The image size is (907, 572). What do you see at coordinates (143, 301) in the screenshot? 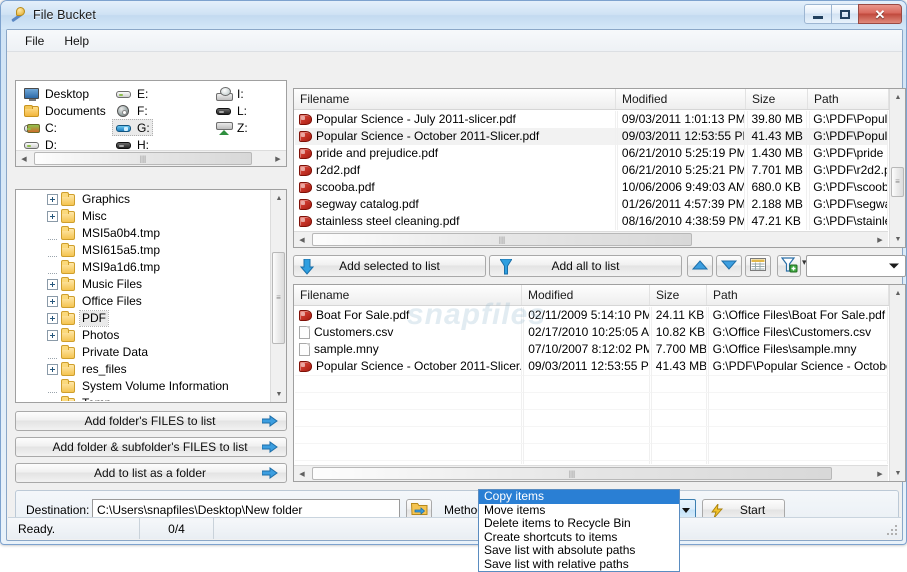
I see `tree-item: Office Files` at bounding box center [143, 301].